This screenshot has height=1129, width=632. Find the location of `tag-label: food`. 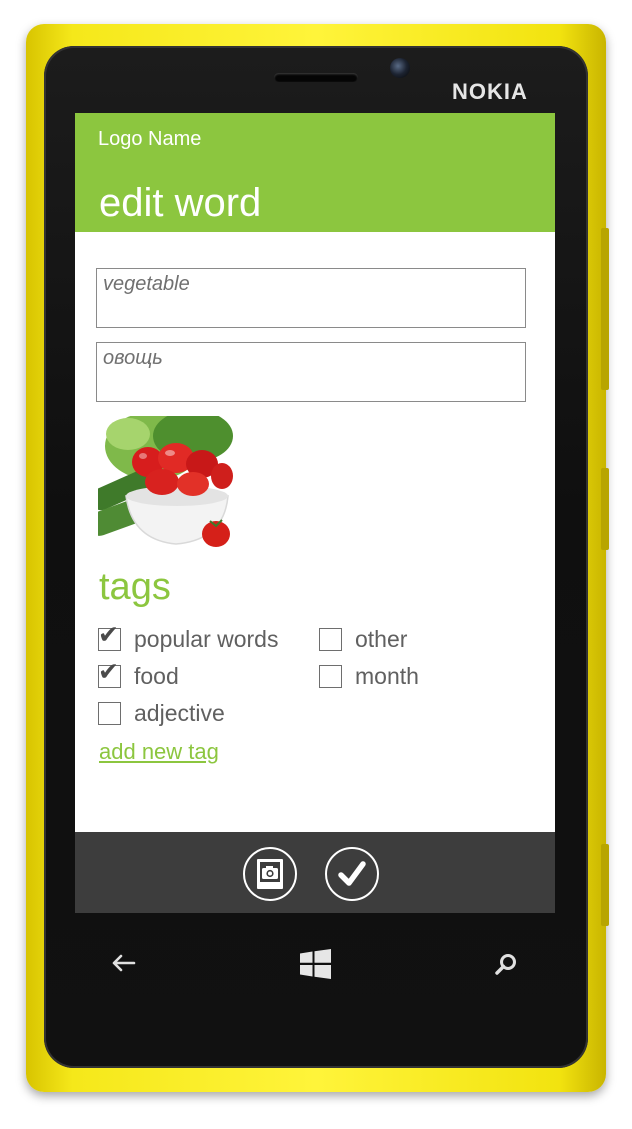

tag-label: food is located at coordinates (156, 675).